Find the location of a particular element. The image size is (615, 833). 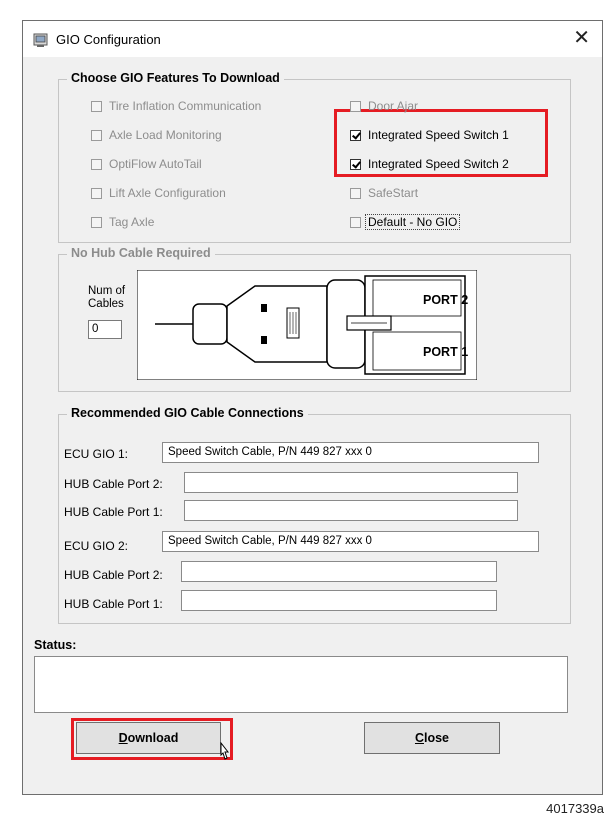

hub1-port2-field is located at coordinates (351, 482).